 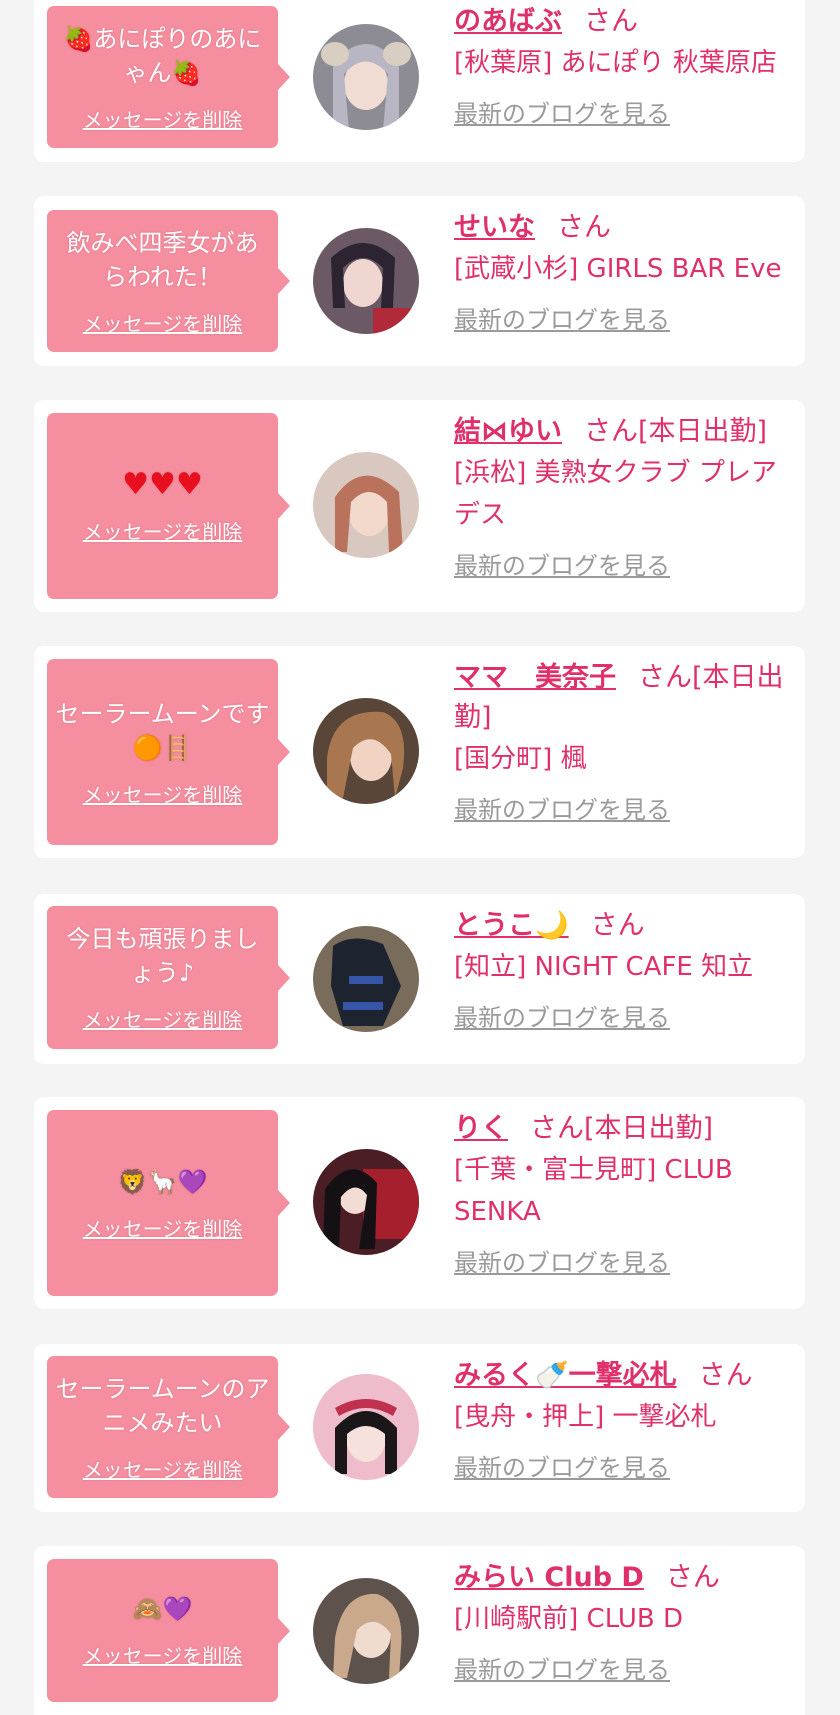 I want to click on message-text: セーラームーンのアニメみたい, so click(x=162, y=1405).